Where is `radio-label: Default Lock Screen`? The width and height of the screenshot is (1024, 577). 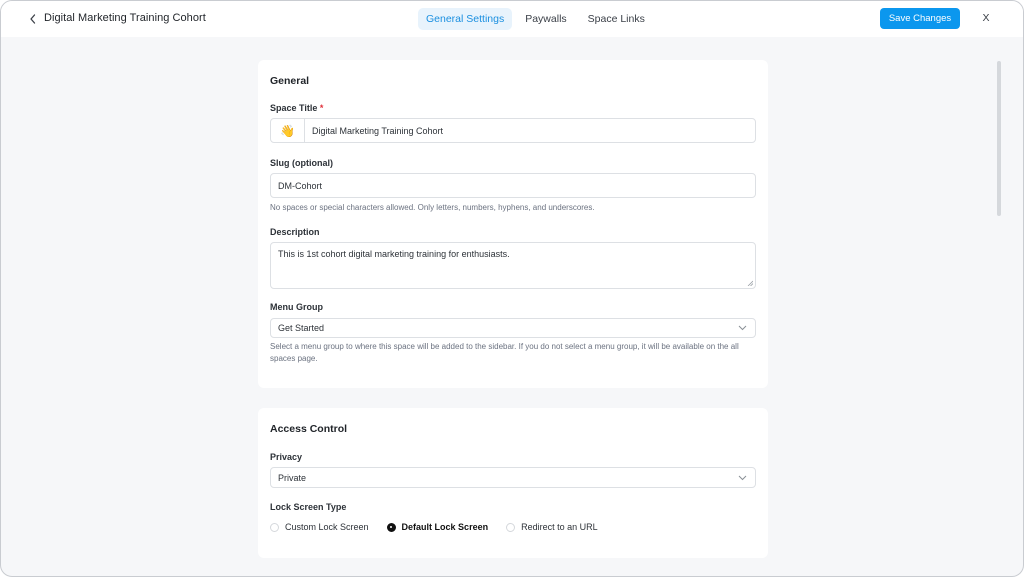 radio-label: Default Lock Screen is located at coordinates (445, 527).